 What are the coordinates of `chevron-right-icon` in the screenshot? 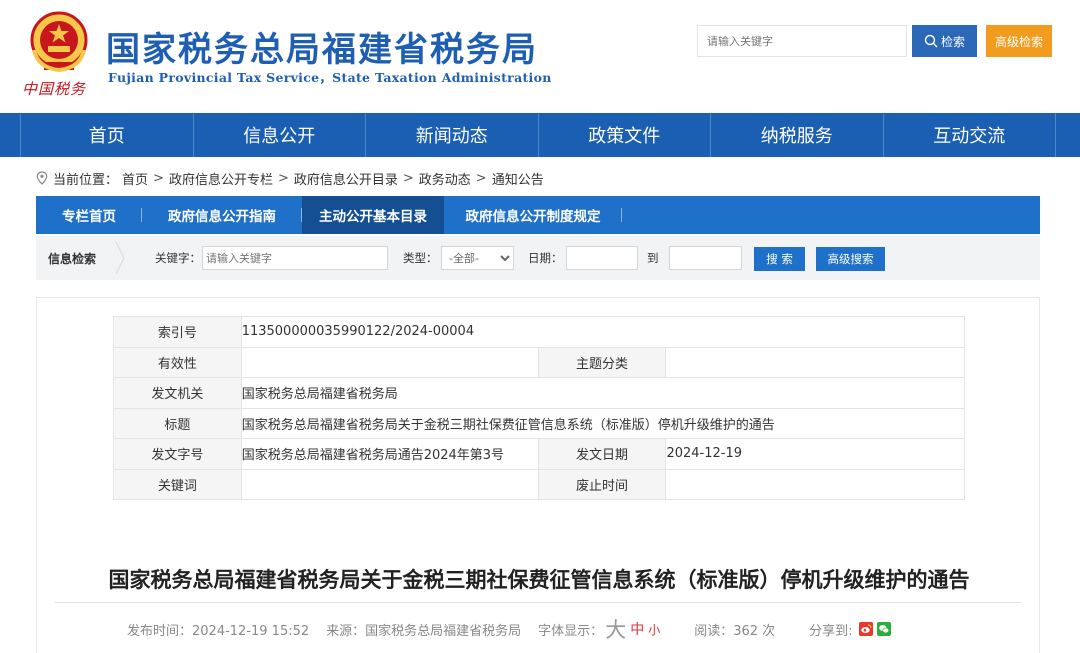 It's located at (120, 258).